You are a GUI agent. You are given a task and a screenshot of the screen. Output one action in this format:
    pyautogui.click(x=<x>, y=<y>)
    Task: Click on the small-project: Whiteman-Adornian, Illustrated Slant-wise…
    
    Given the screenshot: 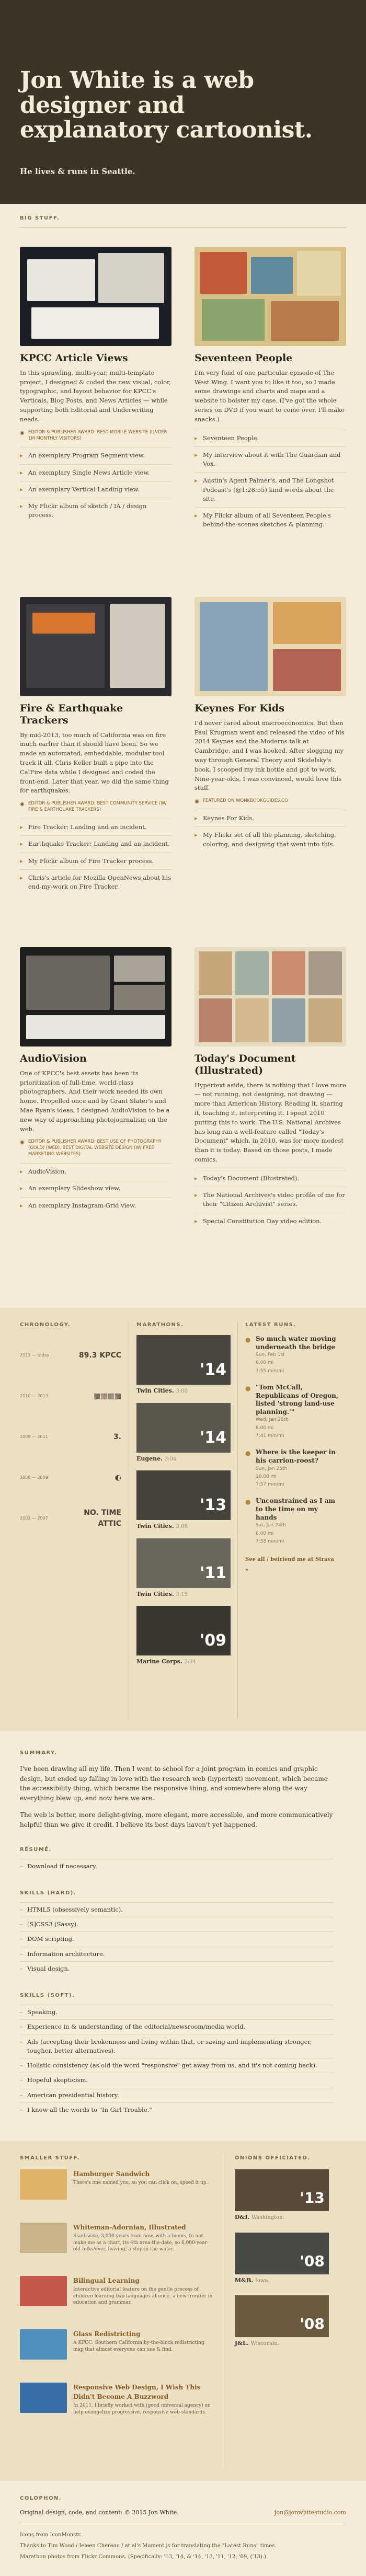 What is the action you would take?
    pyautogui.click(x=116, y=2246)
    